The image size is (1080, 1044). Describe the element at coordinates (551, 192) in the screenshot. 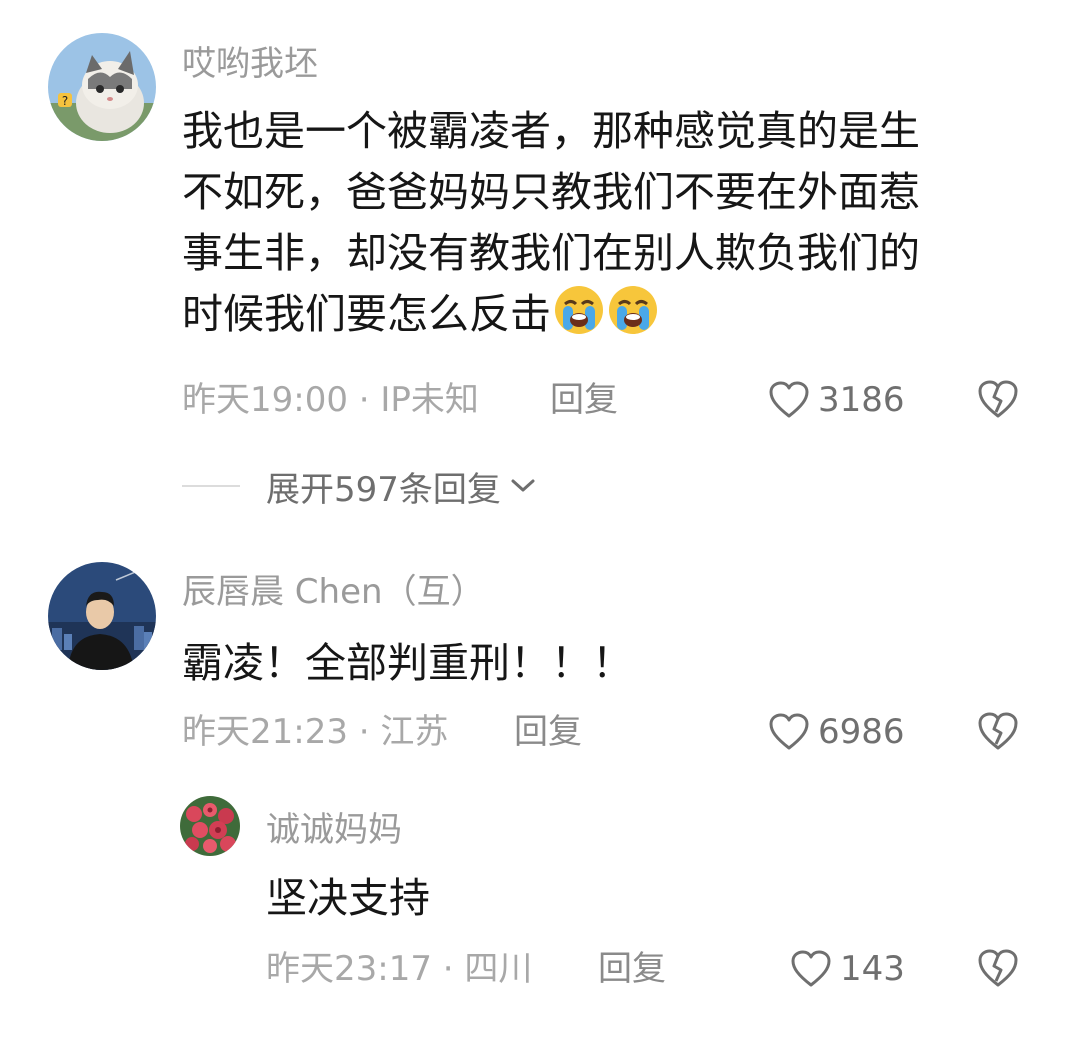

I see `comment-text-line: 不如死，爸爸妈妈只教我们不要在外面惹` at that location.